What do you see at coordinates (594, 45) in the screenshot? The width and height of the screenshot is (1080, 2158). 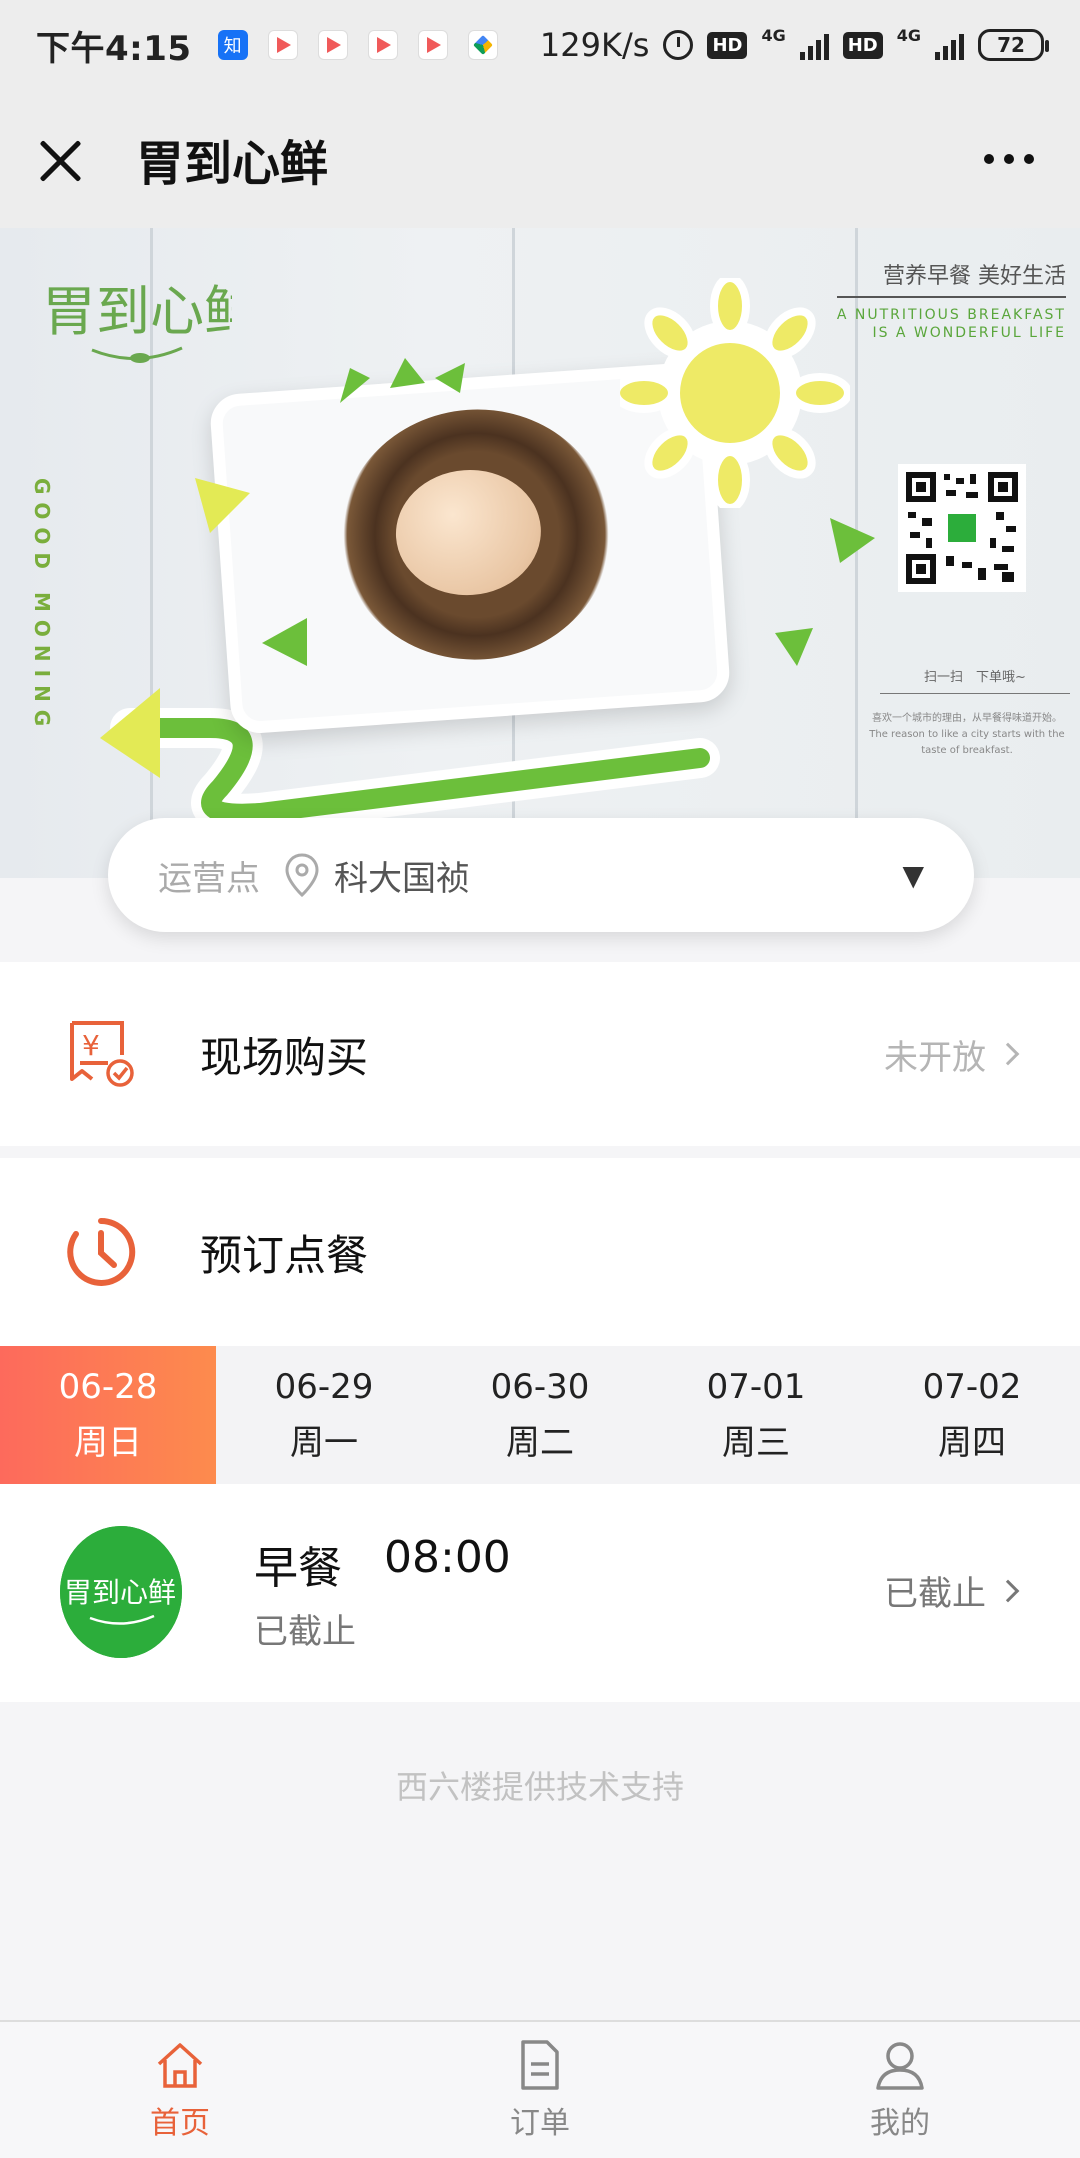 I see `network-speed: 129K/s` at bounding box center [594, 45].